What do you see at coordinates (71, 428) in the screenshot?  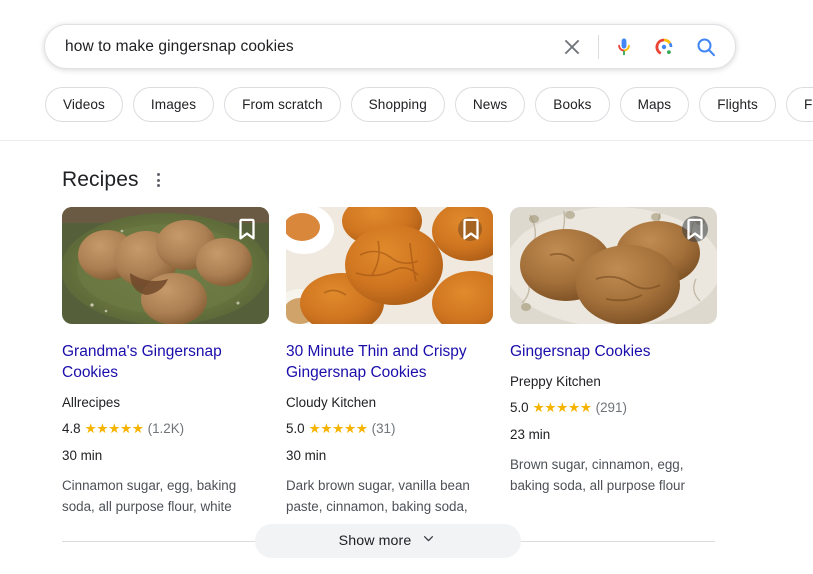 I see `rating-value: 4.8` at bounding box center [71, 428].